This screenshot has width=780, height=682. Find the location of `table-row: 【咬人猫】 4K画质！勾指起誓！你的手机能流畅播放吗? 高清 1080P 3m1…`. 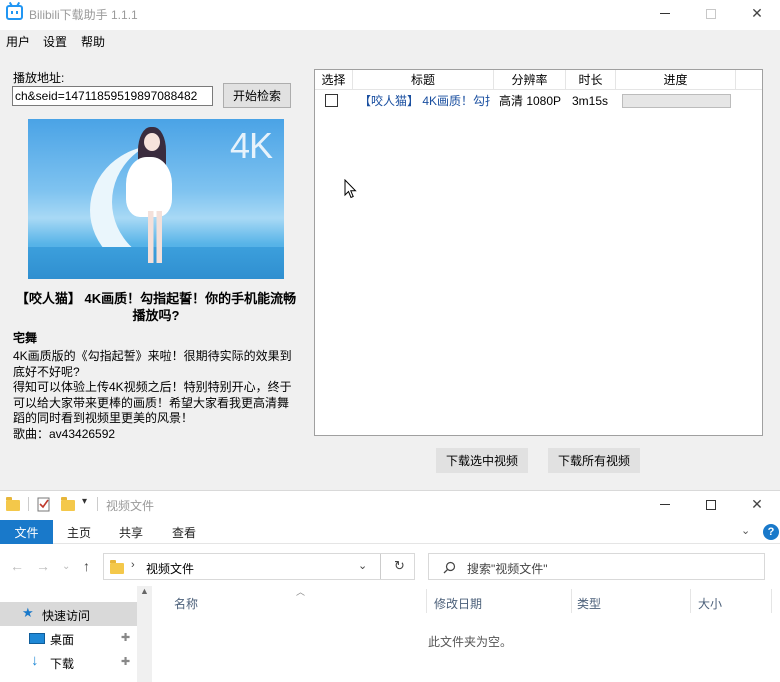

table-row: 【咬人猫】 4K画质！勾指起誓！你的手机能流畅播放吗? 高清 1080P 3m1… is located at coordinates (538, 101).